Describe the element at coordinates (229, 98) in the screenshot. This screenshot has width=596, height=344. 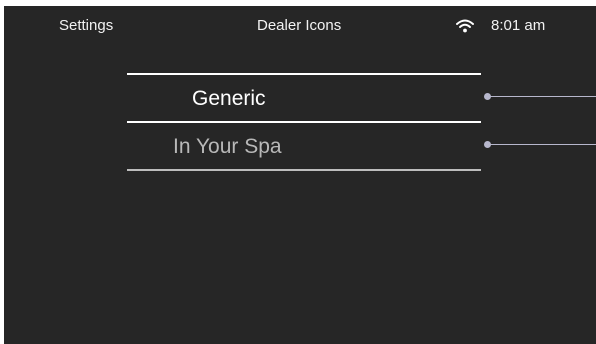
I see `list-item-label: Generic` at that location.